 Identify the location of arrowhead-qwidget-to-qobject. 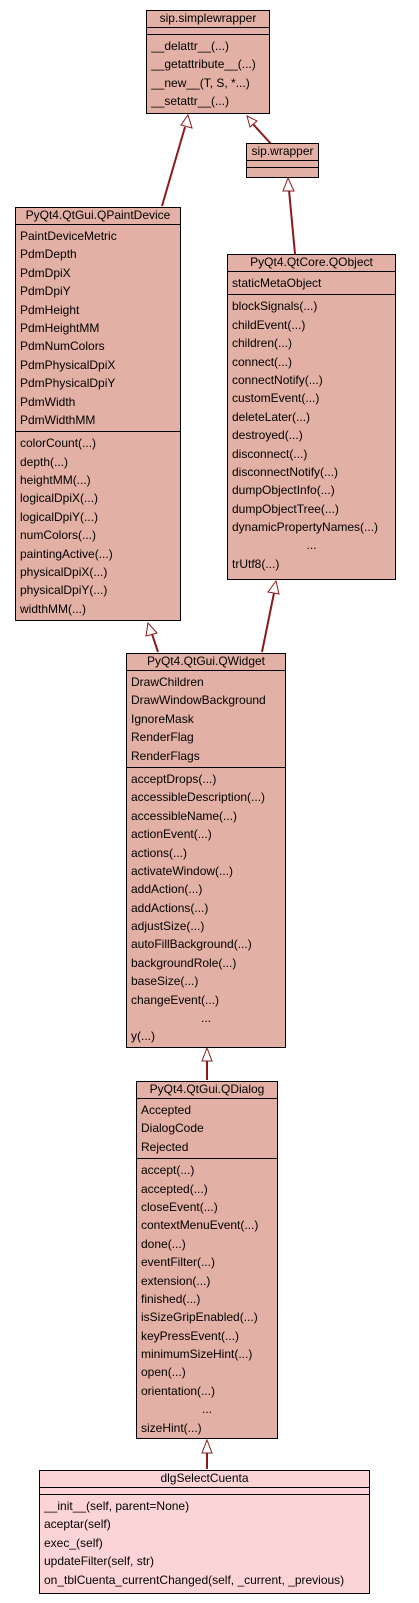
(273, 587).